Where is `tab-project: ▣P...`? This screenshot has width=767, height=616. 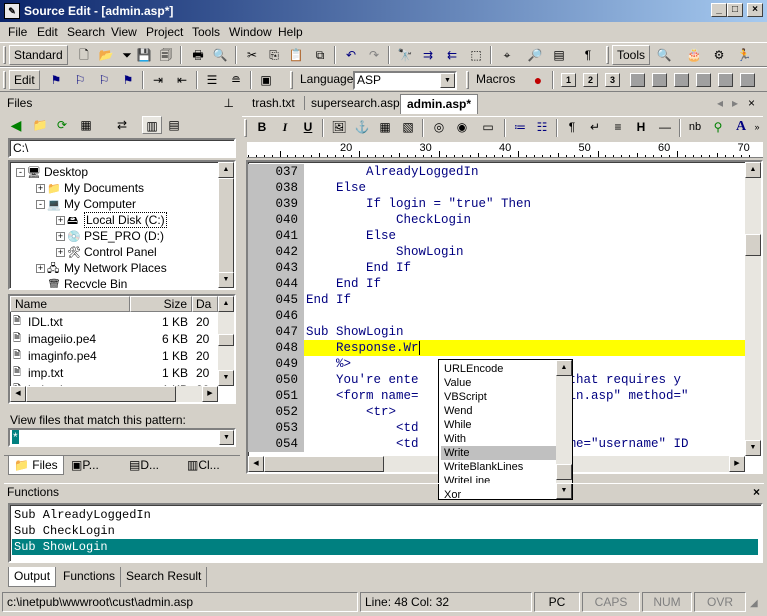 tab-project: ▣P... is located at coordinates (85, 466).